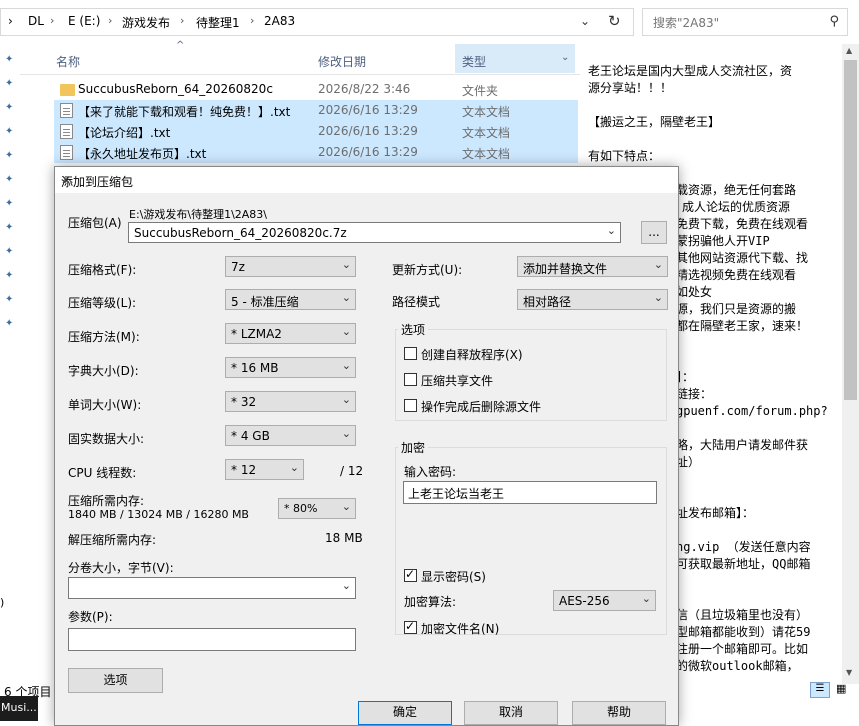 The image size is (859, 726). Describe the element at coordinates (368, 110) in the screenshot. I see `file-date: 2026/6/16 13:29` at that location.